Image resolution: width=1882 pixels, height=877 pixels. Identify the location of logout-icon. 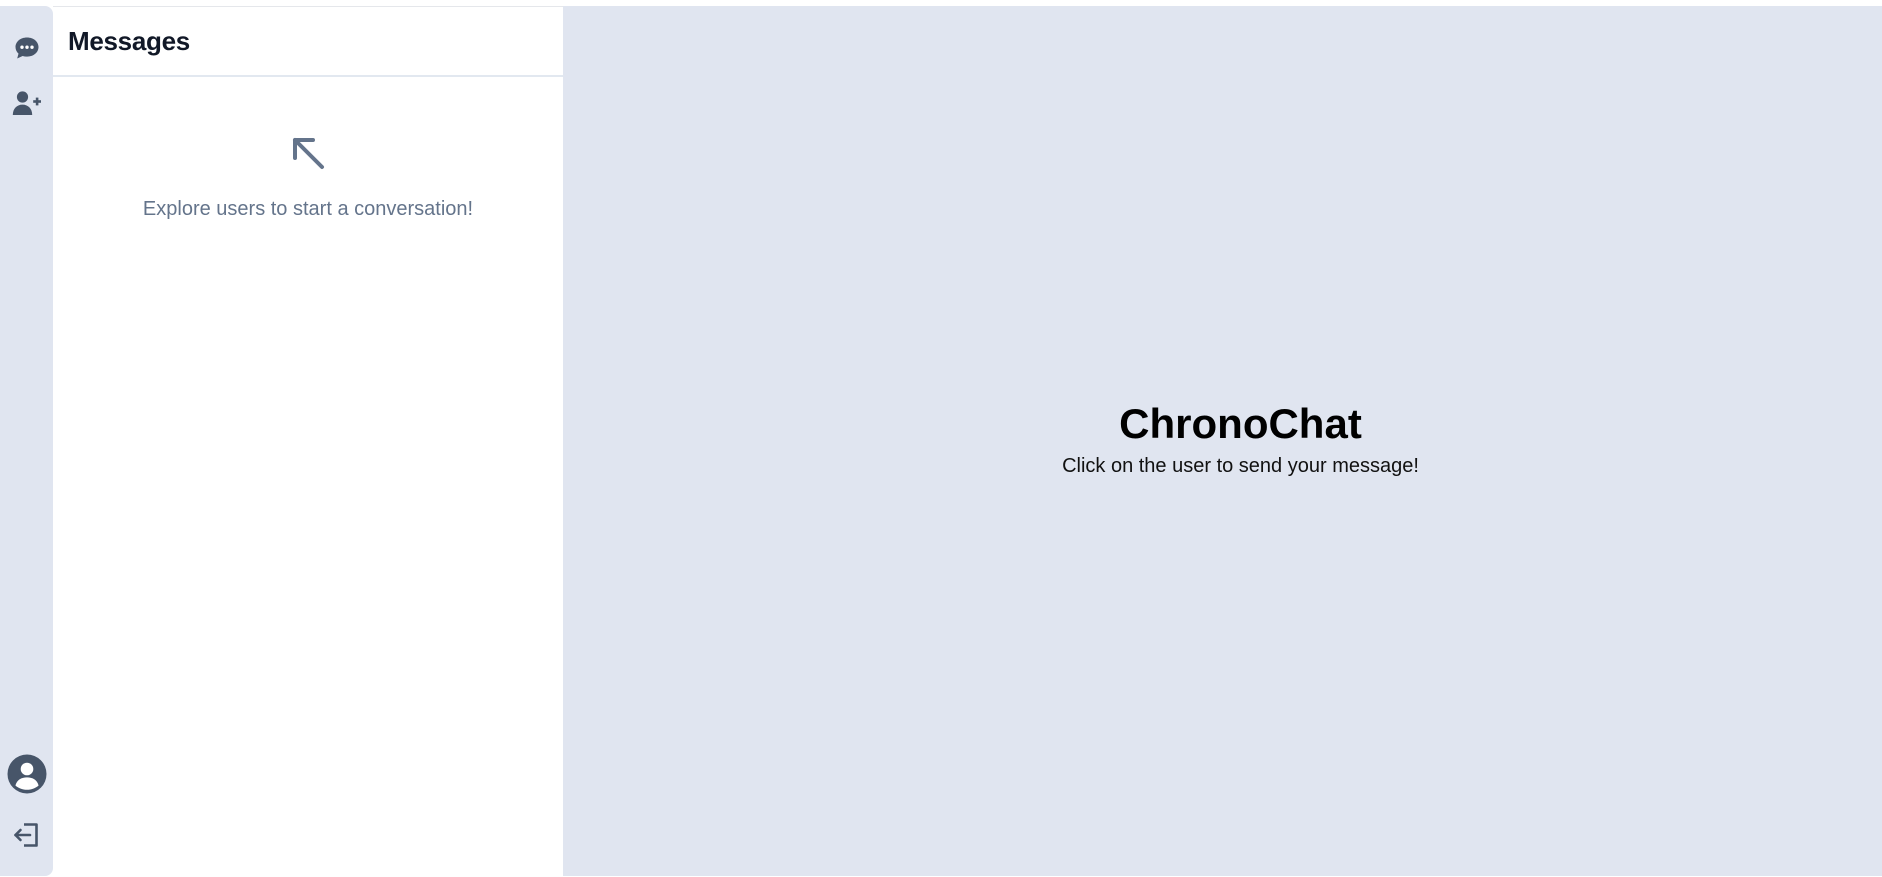
(27, 835).